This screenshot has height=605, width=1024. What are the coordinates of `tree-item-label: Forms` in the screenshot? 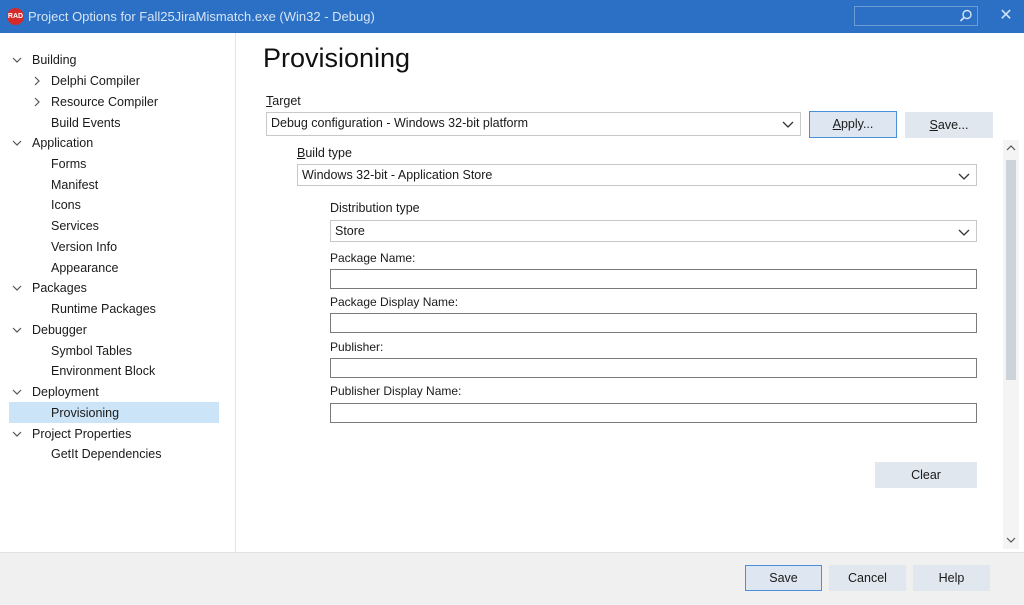 It's located at (69, 164).